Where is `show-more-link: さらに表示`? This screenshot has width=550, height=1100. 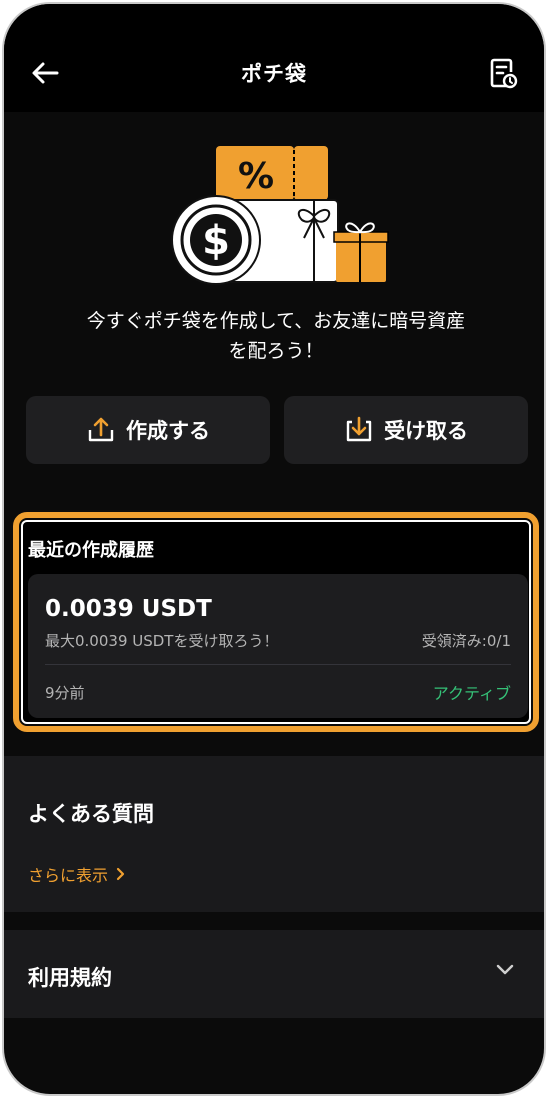 show-more-link: さらに表示 is located at coordinates (77, 874).